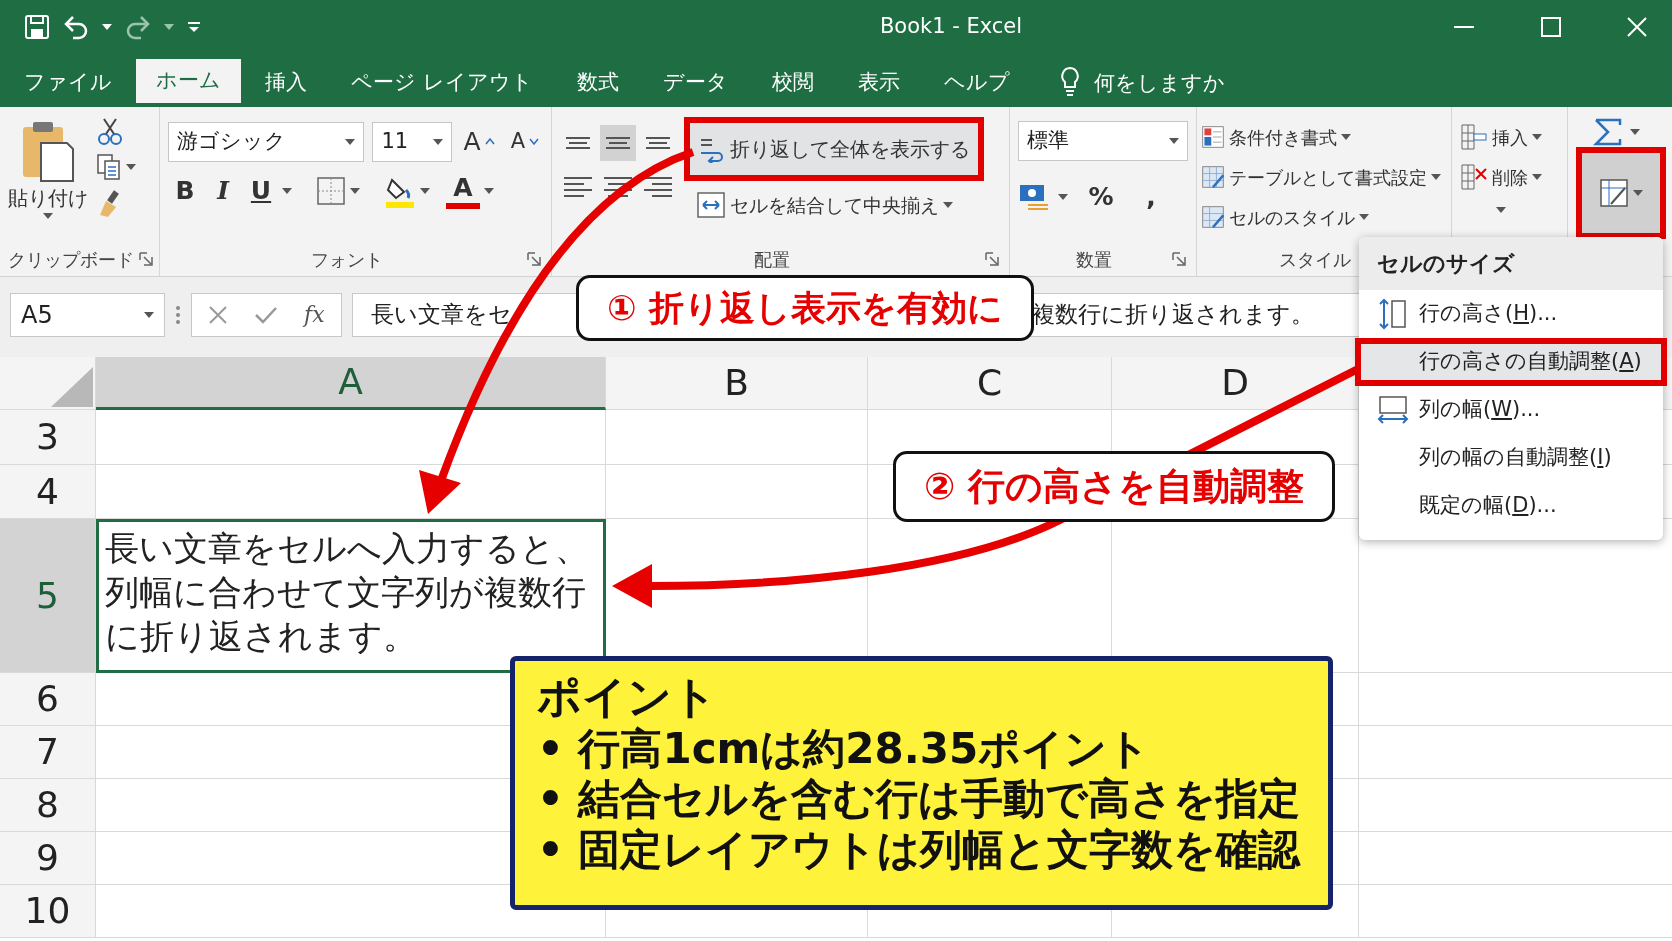 This screenshot has width=1672, height=941. Describe the element at coordinates (1511, 263) in the screenshot. I see `menu-heading: セルのサイズ` at that location.